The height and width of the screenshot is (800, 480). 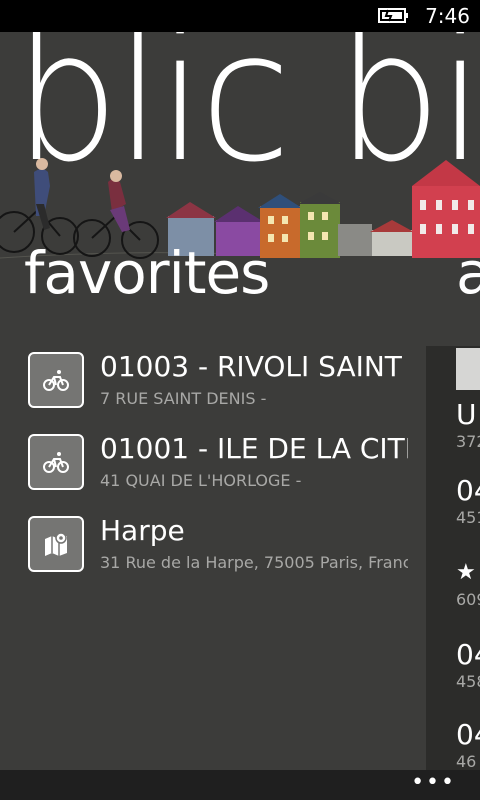 I want to click on map-pin-icon, so click(x=56, y=544).